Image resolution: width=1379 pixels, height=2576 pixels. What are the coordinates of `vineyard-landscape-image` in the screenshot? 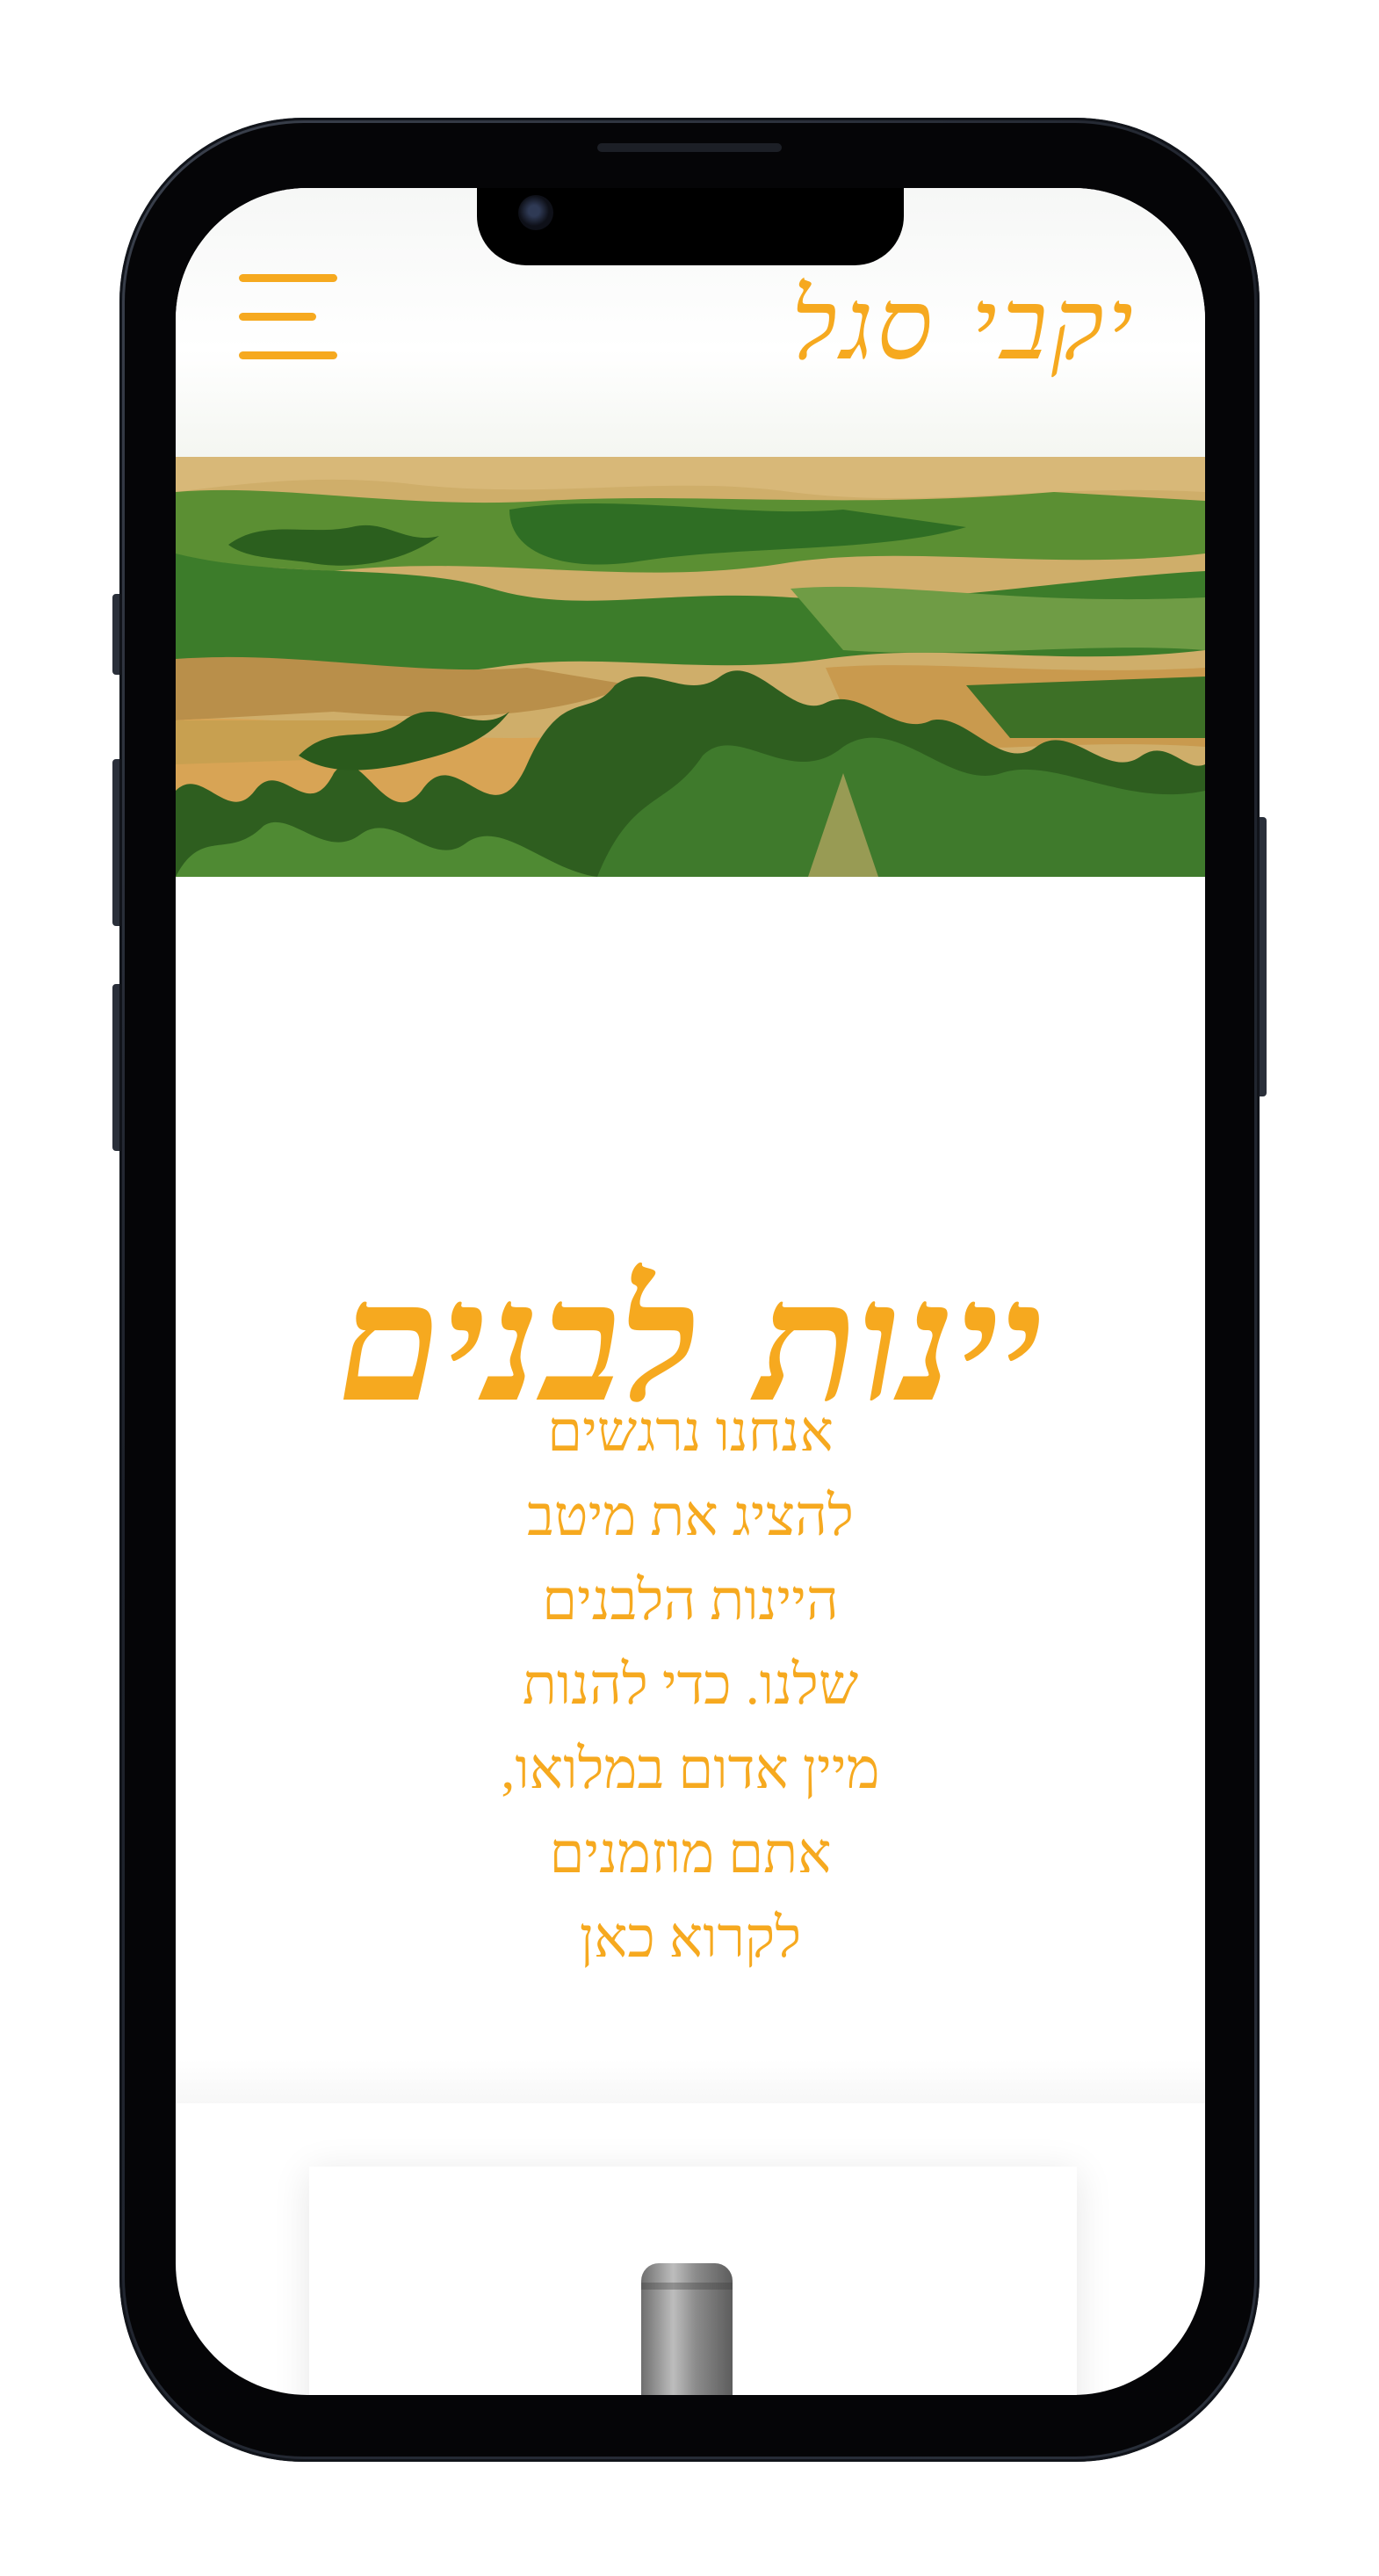 It's located at (690, 667).